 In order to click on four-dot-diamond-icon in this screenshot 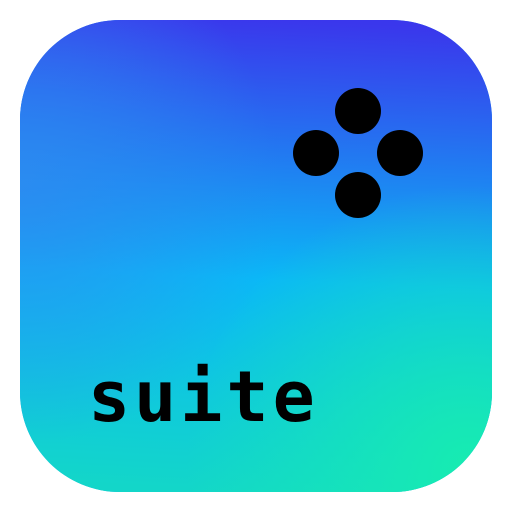, I will do `click(358, 154)`.